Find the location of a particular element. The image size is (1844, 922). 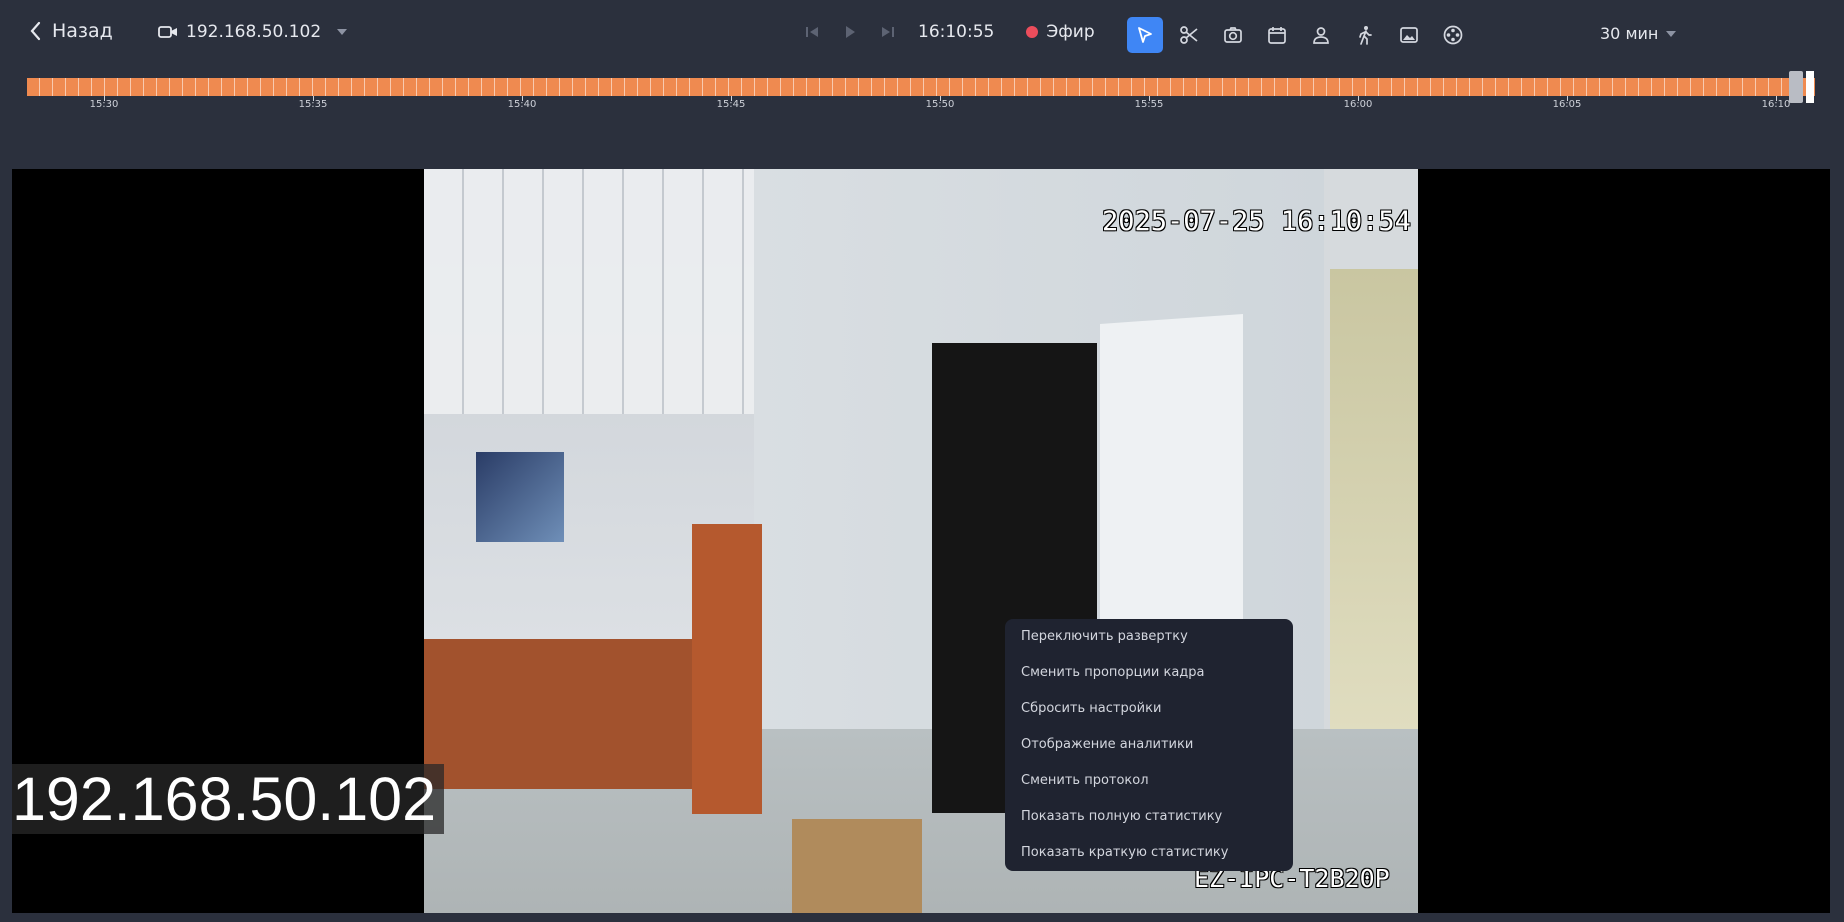

menu-item-aspect-ratio: Сменить пропорции кадра is located at coordinates (1149, 679).